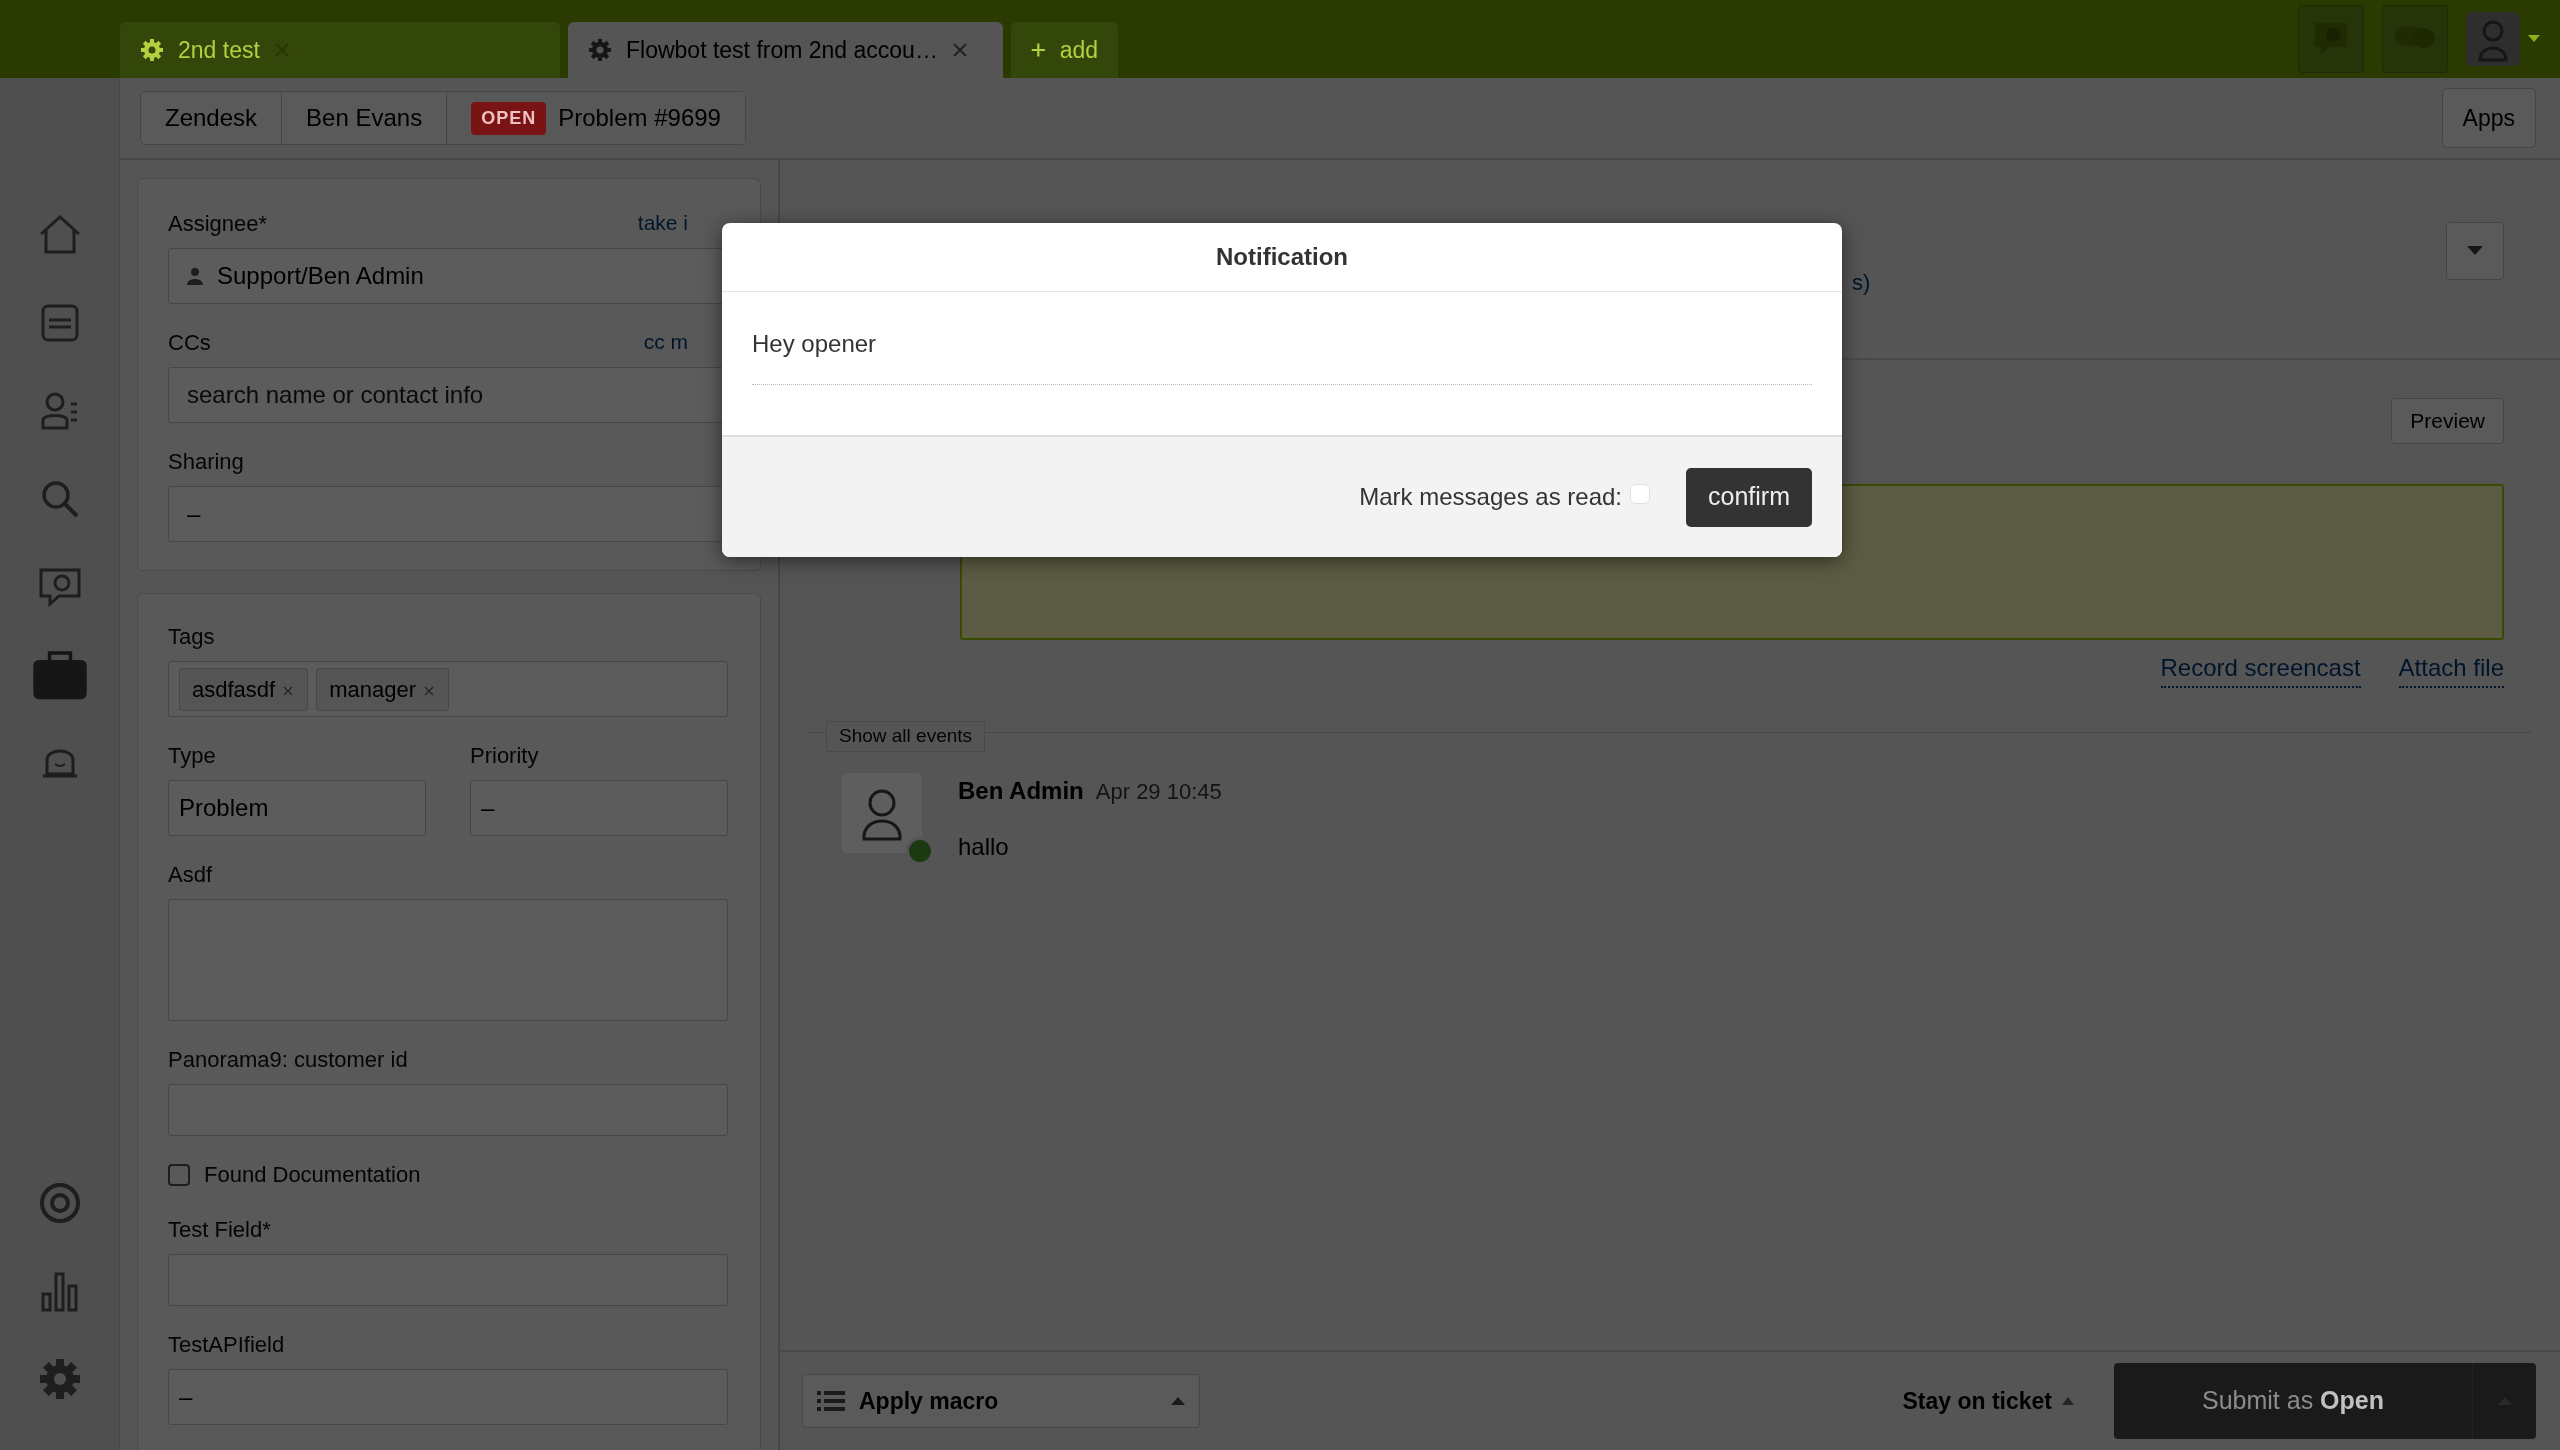 This screenshot has height=1450, width=2560. Describe the element at coordinates (206, 462) in the screenshot. I see `field-label: Sharing` at that location.